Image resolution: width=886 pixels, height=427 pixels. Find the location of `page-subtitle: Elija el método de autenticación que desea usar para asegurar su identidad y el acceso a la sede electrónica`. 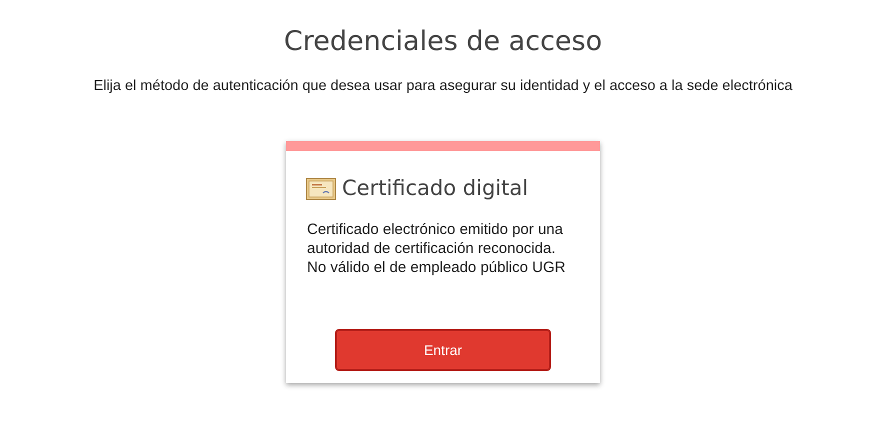

page-subtitle: Elija el método de autenticación que desea usar para asegurar su identidad y el acceso a la sede electrónica is located at coordinates (443, 86).